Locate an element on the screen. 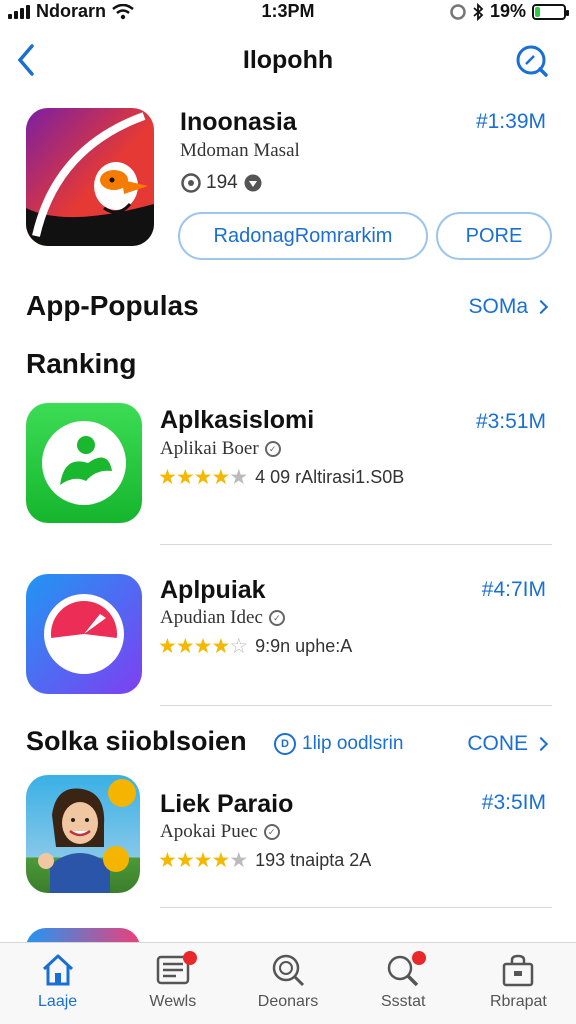  tab-bag-label: Rbrapat is located at coordinates (518, 1001).